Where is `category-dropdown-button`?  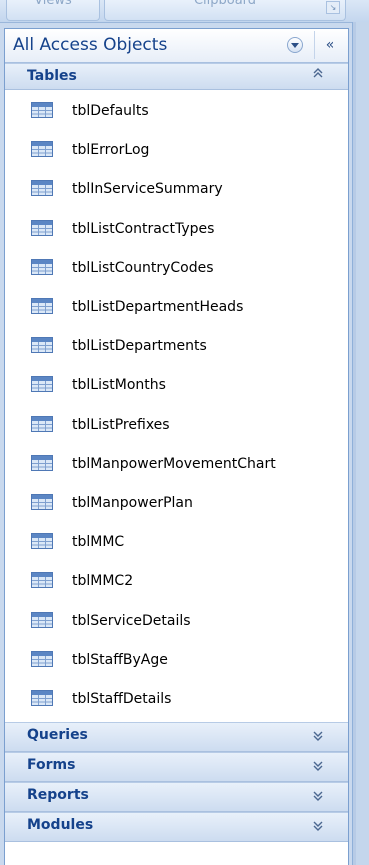
category-dropdown-button is located at coordinates (295, 45).